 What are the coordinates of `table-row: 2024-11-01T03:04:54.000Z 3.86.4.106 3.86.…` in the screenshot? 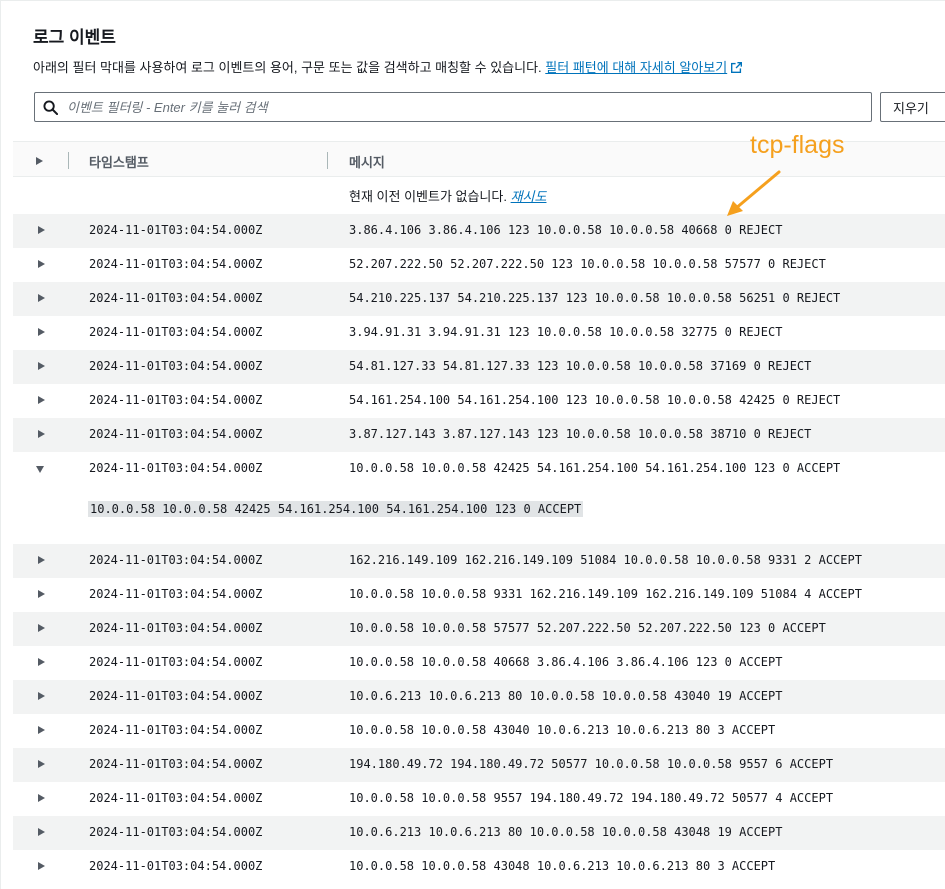 It's located at (479, 231).